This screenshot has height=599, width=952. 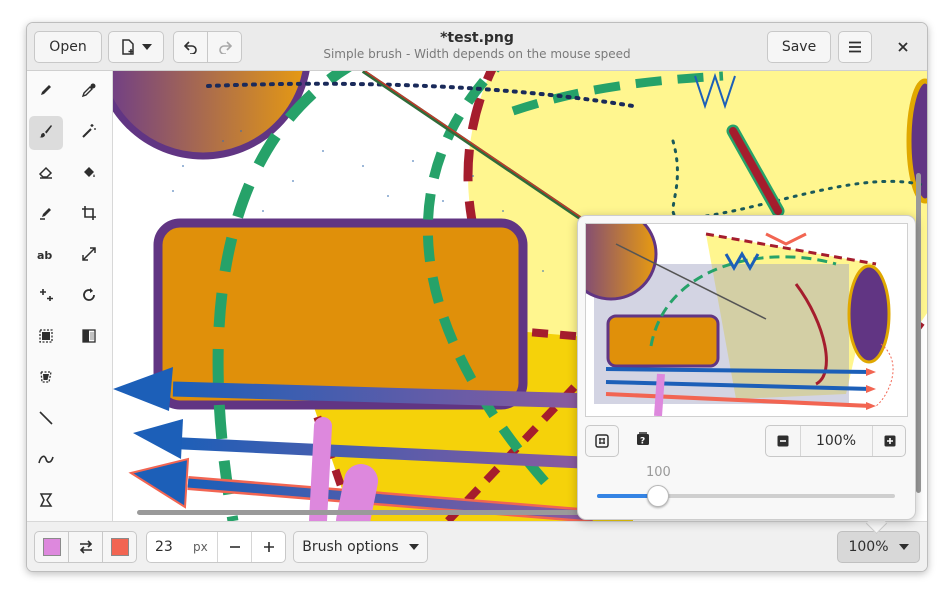 I want to click on image-info-icon: ?, so click(x=643, y=441).